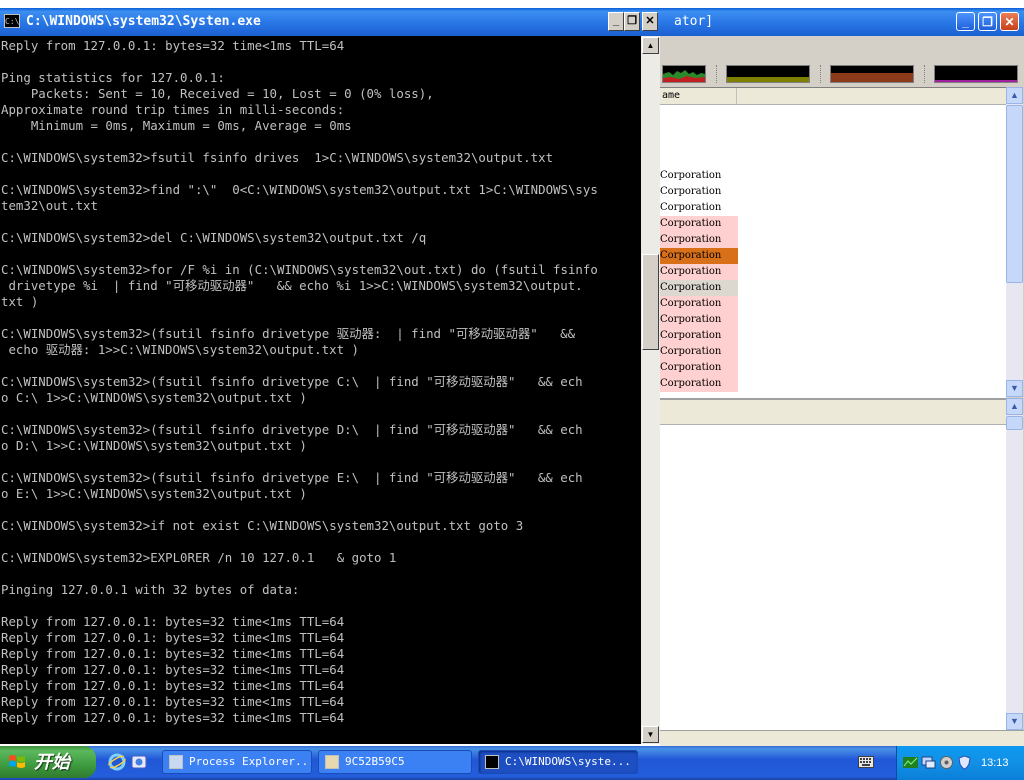  I want to click on console-line: Pinging 127.0.0.1 with 32 bytes of data:, so click(150, 589).